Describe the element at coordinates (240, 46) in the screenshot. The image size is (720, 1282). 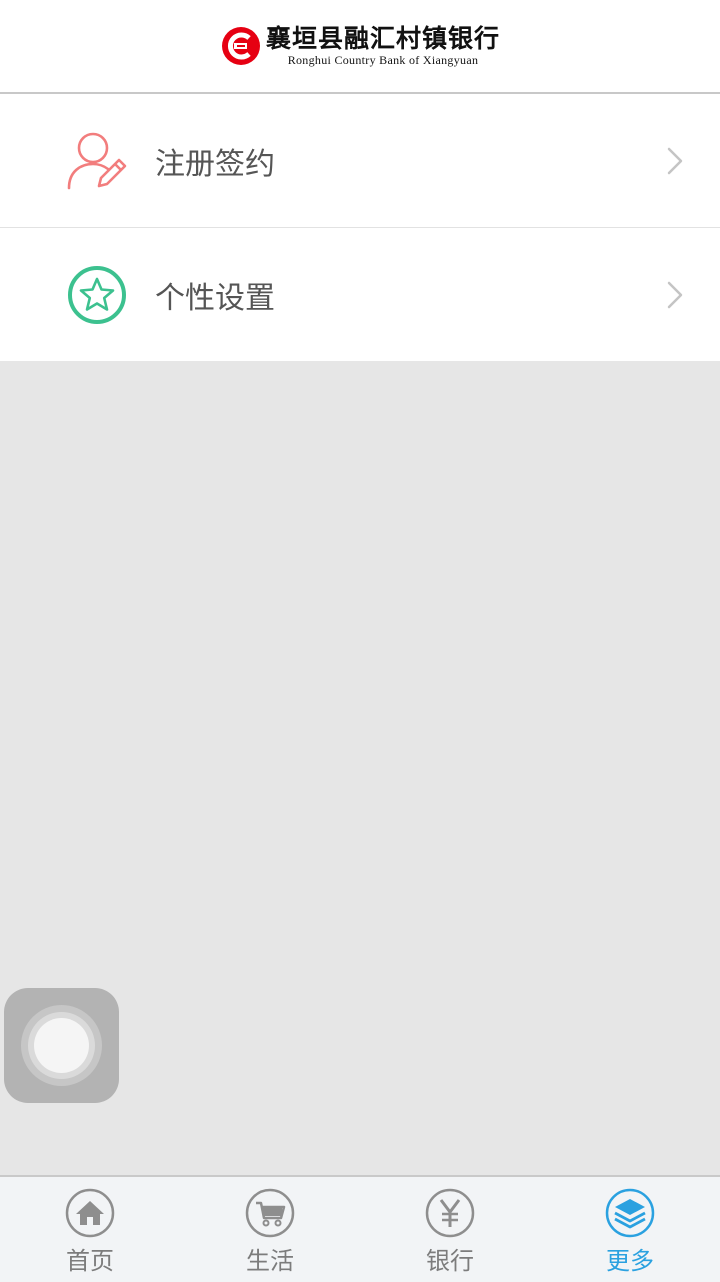
I see `bank-logo-icon` at that location.